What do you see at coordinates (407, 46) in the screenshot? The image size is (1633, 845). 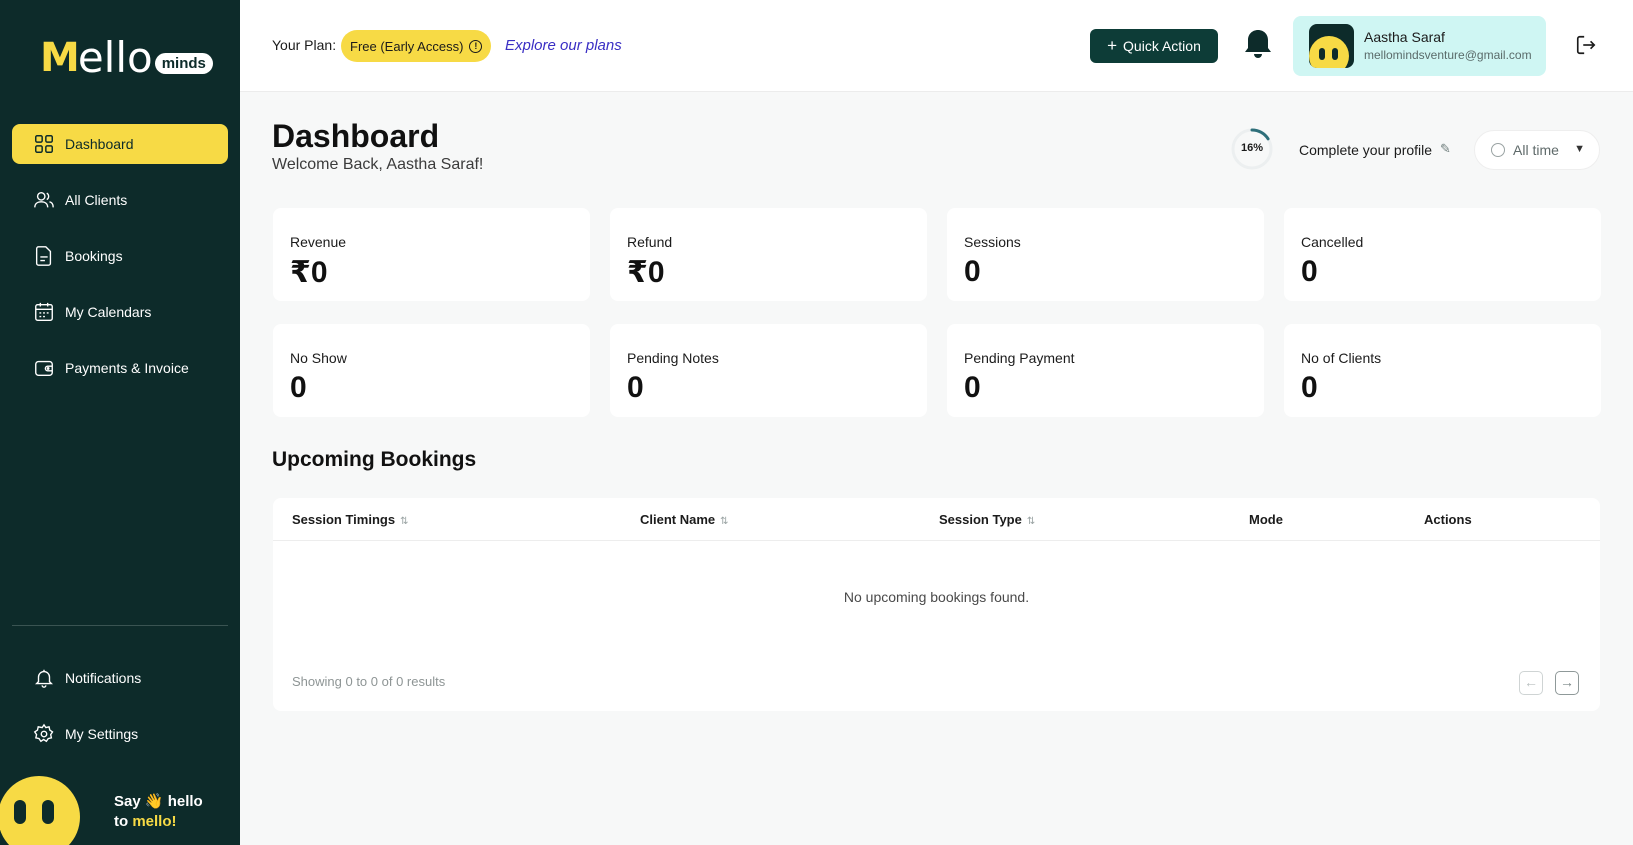 I see `plan-value: Free (Early Access)` at bounding box center [407, 46].